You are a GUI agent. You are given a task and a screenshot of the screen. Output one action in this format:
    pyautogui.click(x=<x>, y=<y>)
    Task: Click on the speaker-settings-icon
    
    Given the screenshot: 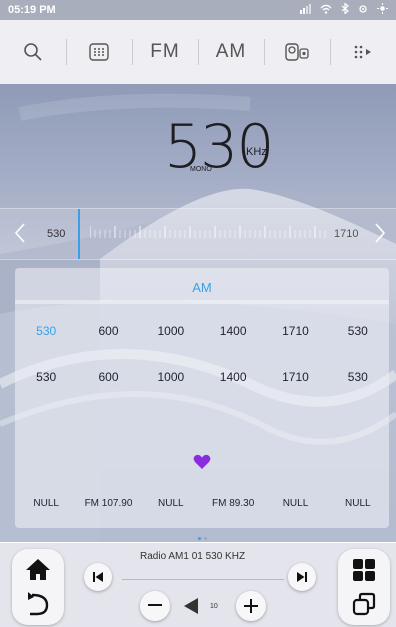 What is the action you would take?
    pyautogui.click(x=297, y=52)
    